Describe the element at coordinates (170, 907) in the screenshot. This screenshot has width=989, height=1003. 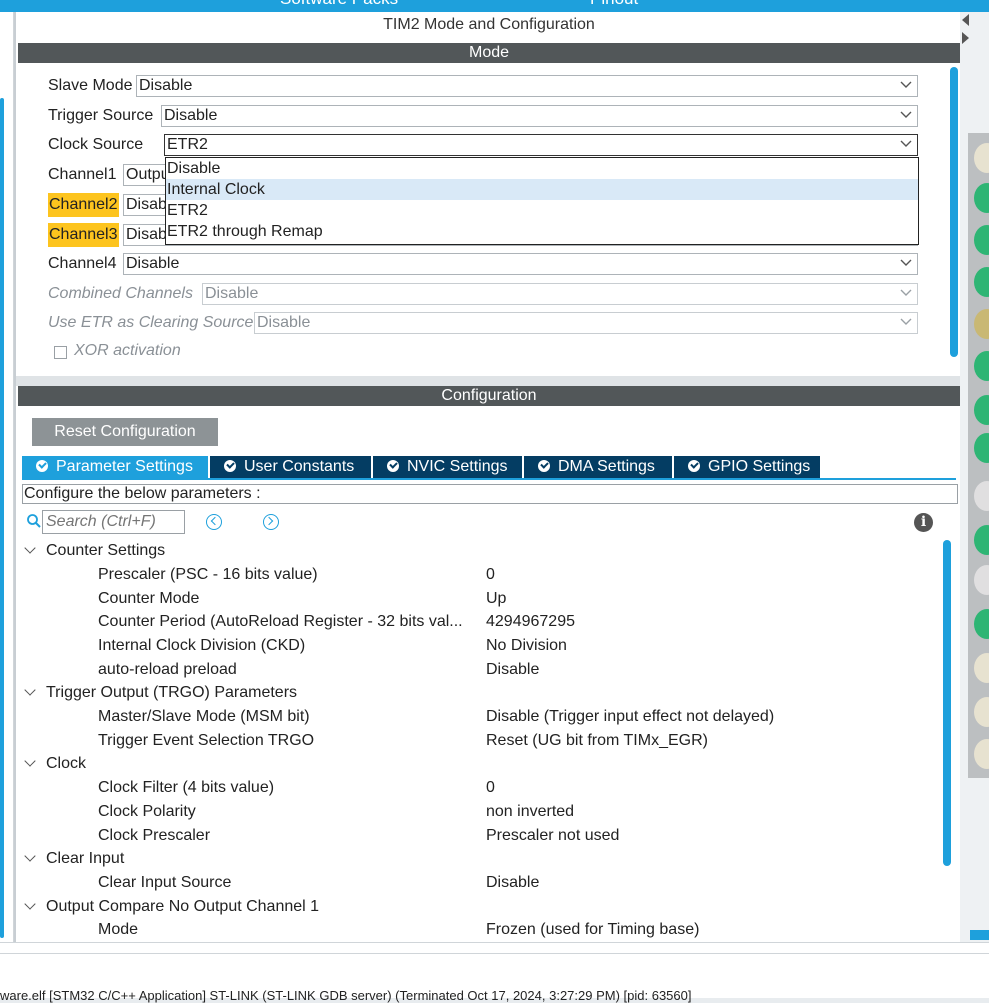
I see `group-output-compare-ch1: Output Compare No Output Channel 1` at that location.